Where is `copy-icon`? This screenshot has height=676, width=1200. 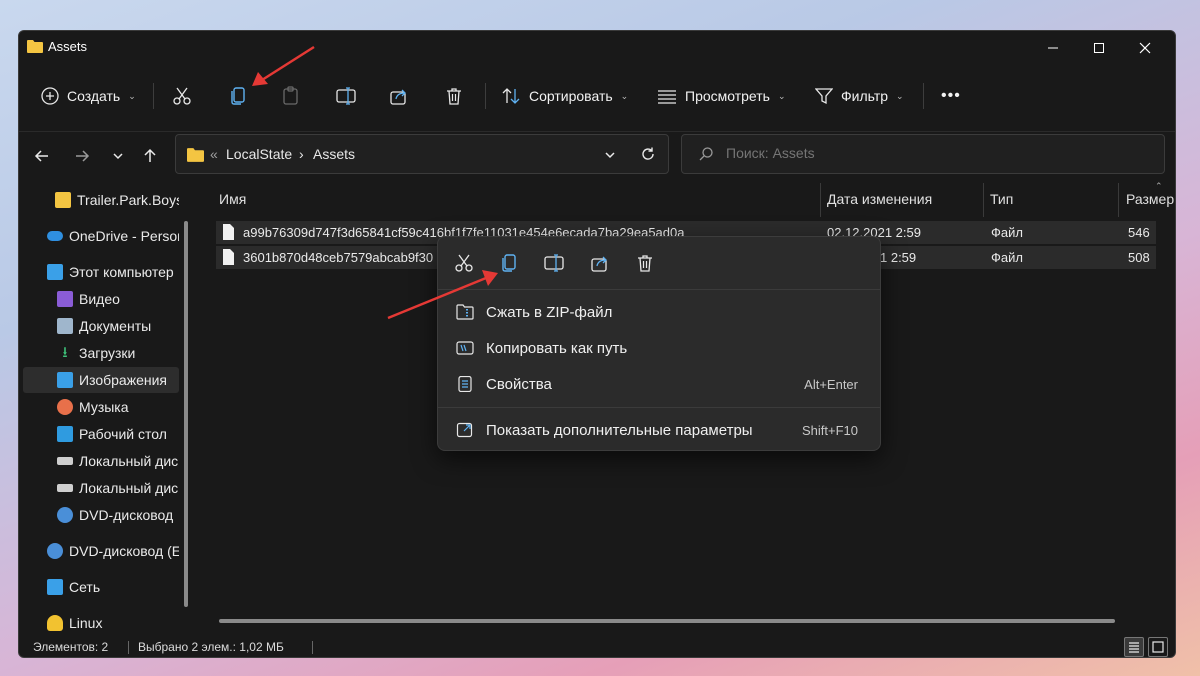
copy-icon is located at coordinates (238, 96).